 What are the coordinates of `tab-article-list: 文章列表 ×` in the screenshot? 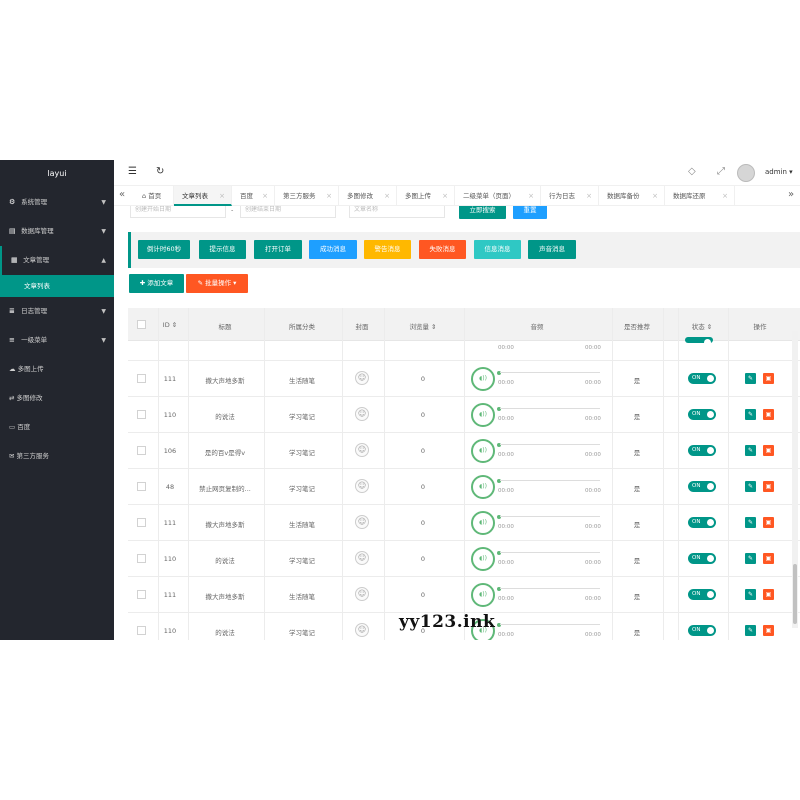 It's located at (203, 196).